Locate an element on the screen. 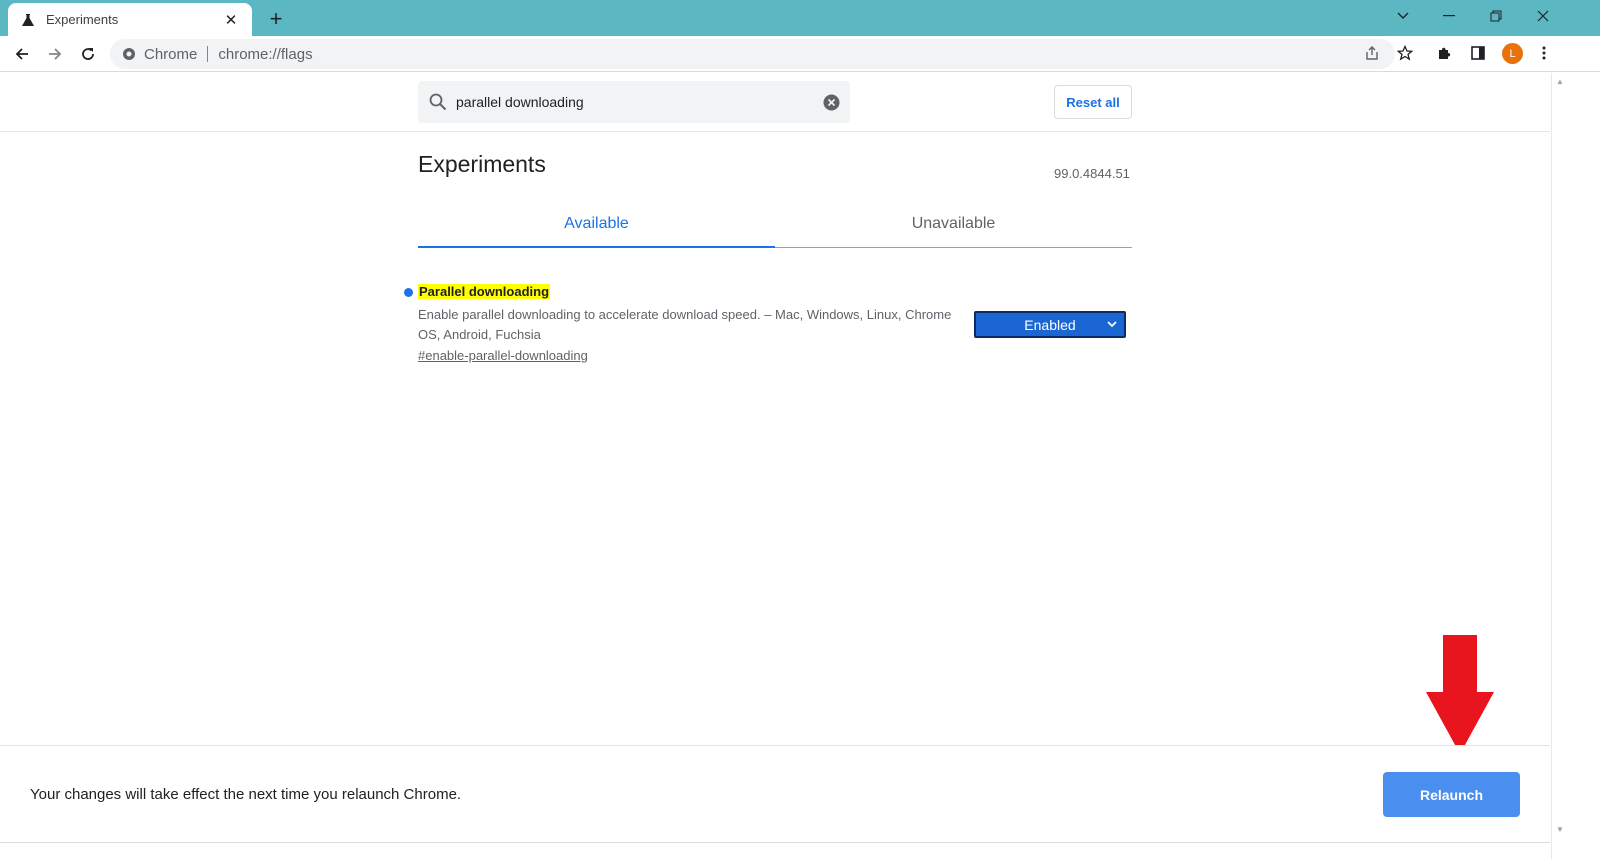  tab-unavailable: Unavailable is located at coordinates (953, 223).